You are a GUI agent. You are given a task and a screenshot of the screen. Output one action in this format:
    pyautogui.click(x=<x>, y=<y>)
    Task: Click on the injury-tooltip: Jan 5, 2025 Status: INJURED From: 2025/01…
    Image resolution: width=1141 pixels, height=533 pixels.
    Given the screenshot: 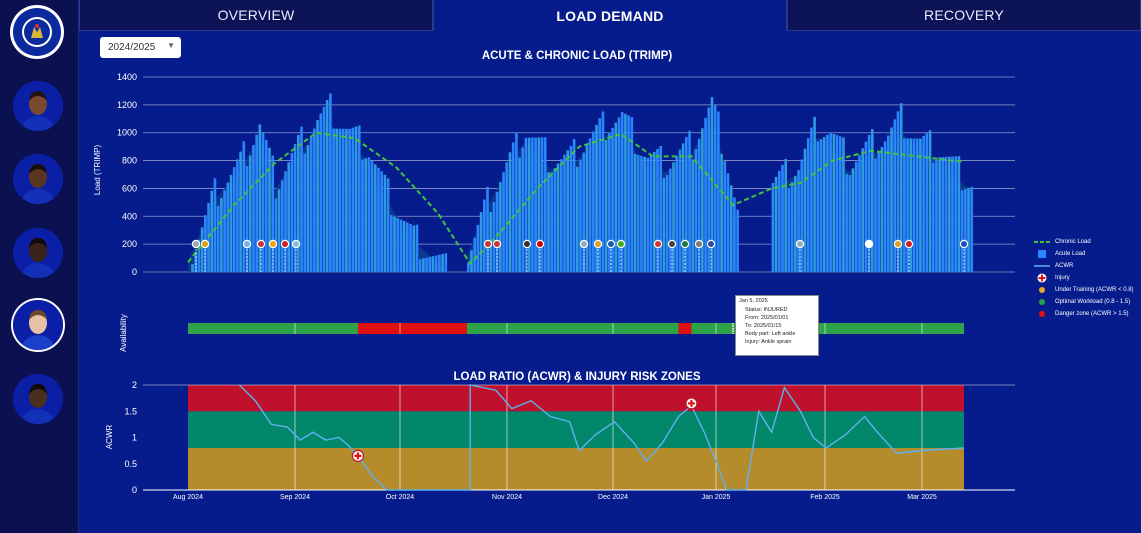 What is the action you would take?
    pyautogui.click(x=777, y=325)
    